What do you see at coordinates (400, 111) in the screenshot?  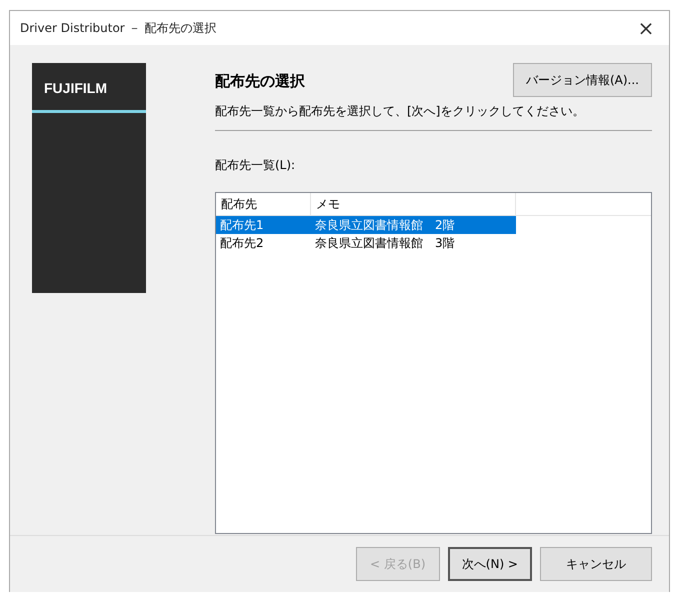 I see `instruction-text: 配布先一覧から配布先を選択して、[次へ]をクリックしてください。` at bounding box center [400, 111].